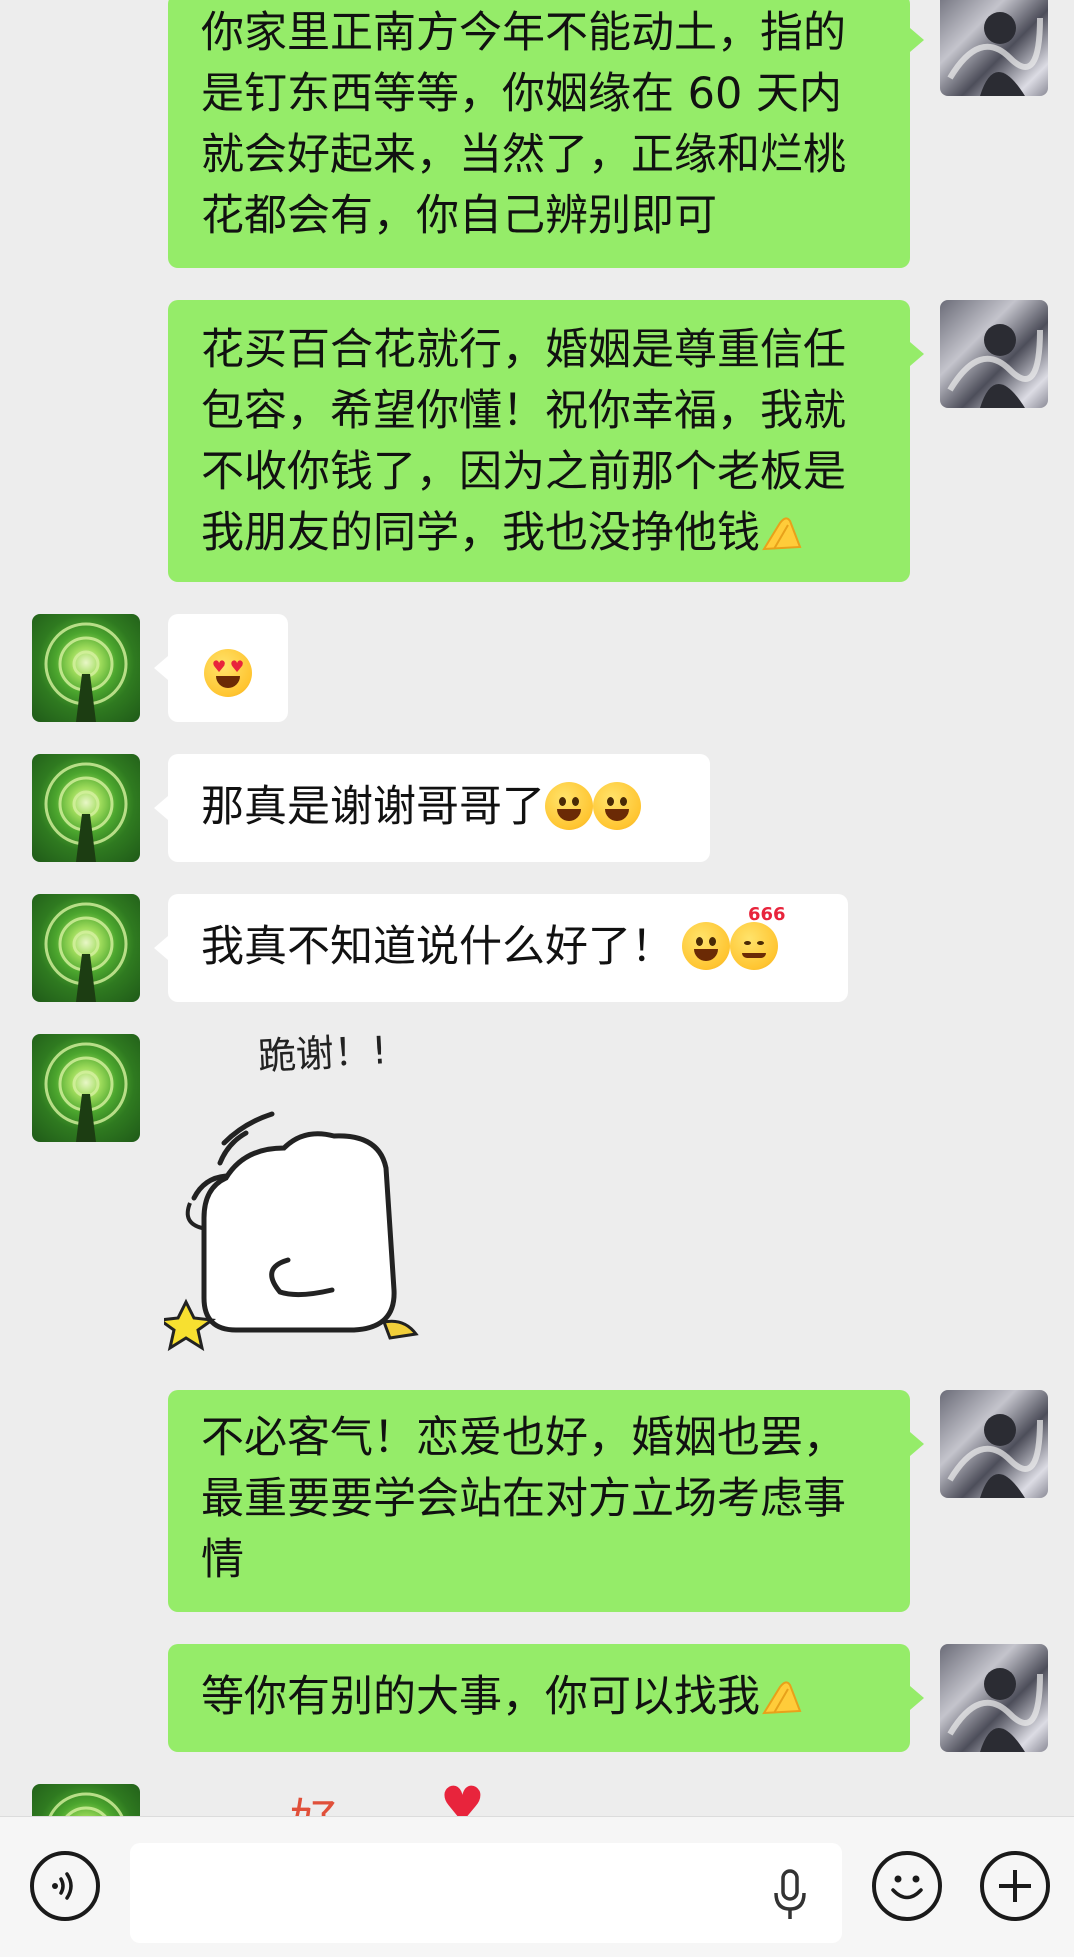 The image size is (1074, 1957). I want to click on message-line: 不必客气！恋爱也好，婚姻也罢，, so click(523, 1438).